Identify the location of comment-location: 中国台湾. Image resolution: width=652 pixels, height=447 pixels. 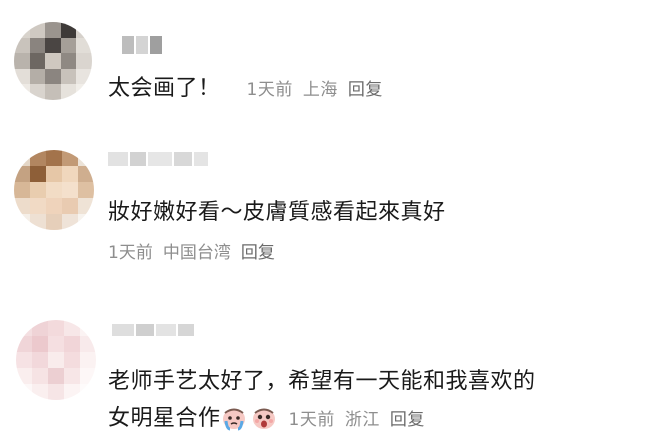
(196, 253).